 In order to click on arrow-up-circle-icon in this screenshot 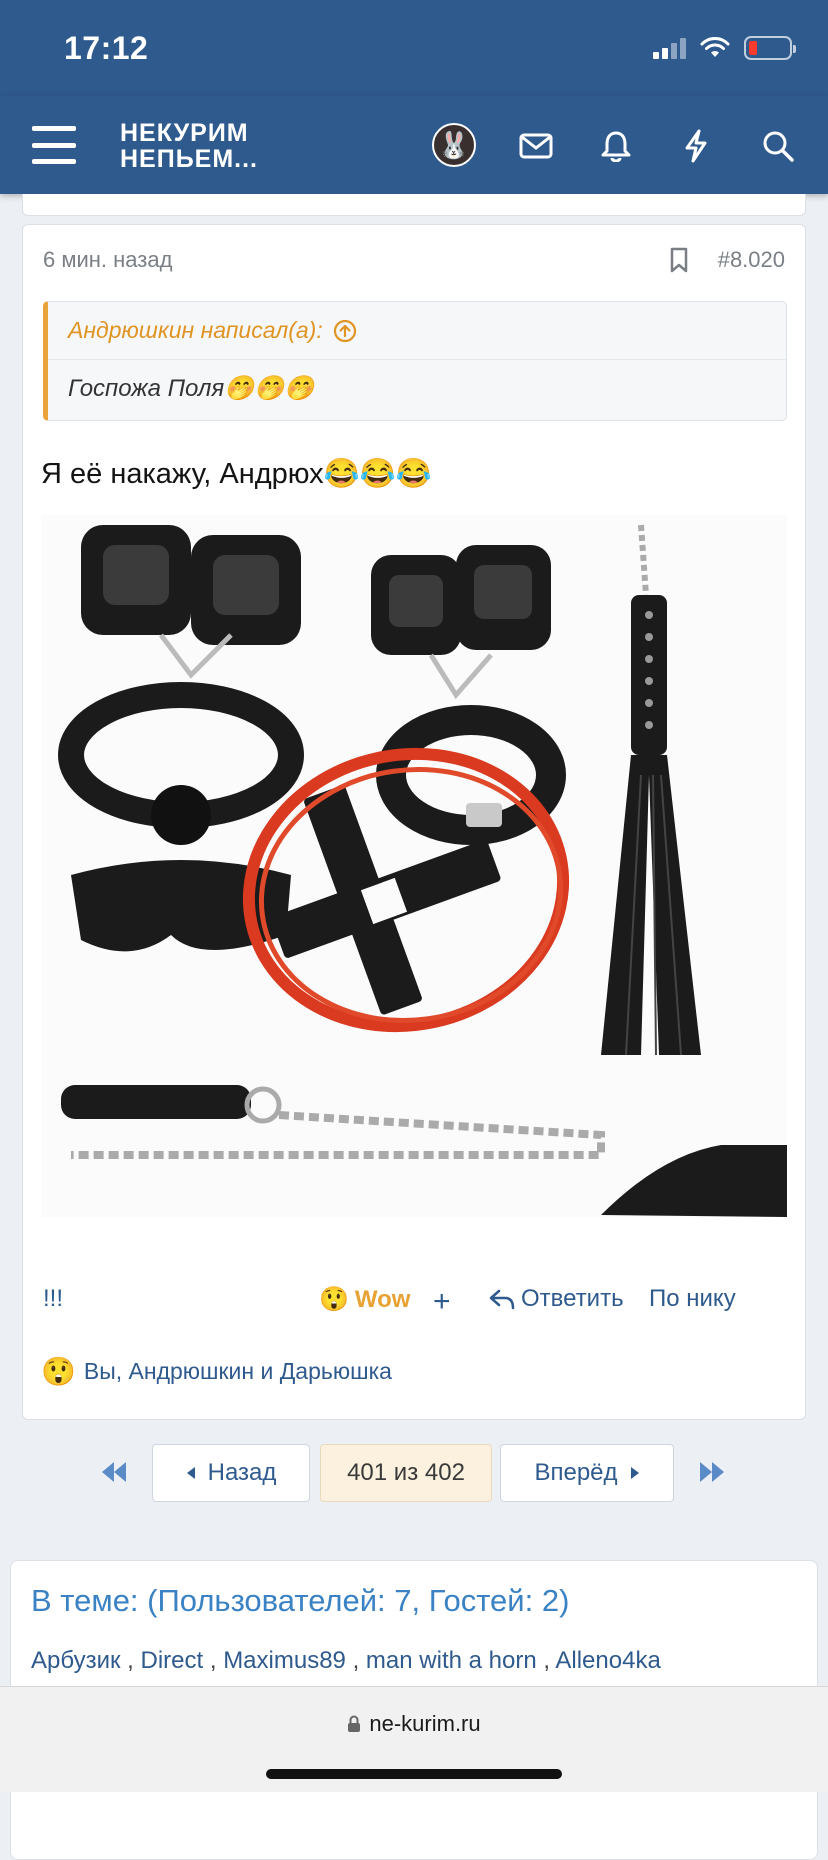, I will do `click(345, 331)`.